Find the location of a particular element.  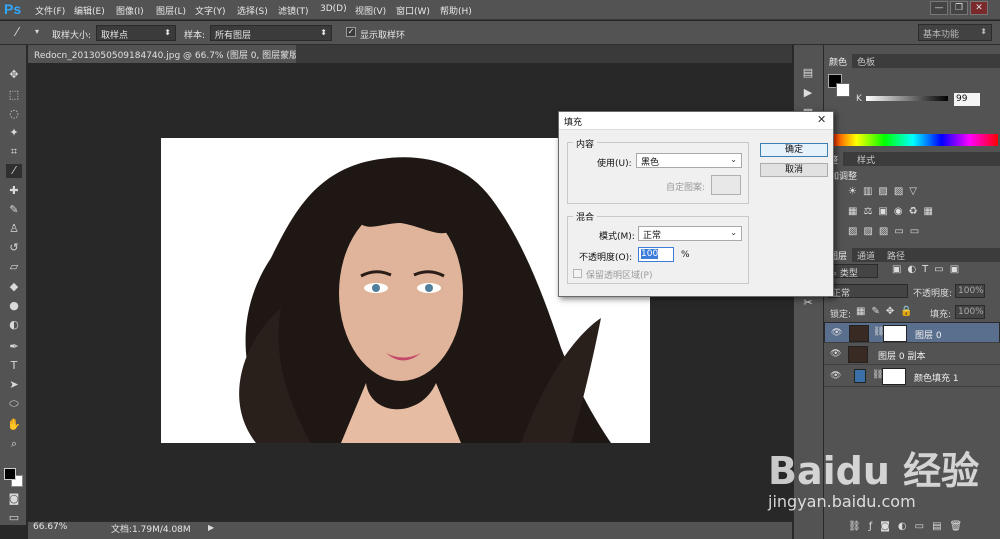

color-spectrum is located at coordinates (913, 140).